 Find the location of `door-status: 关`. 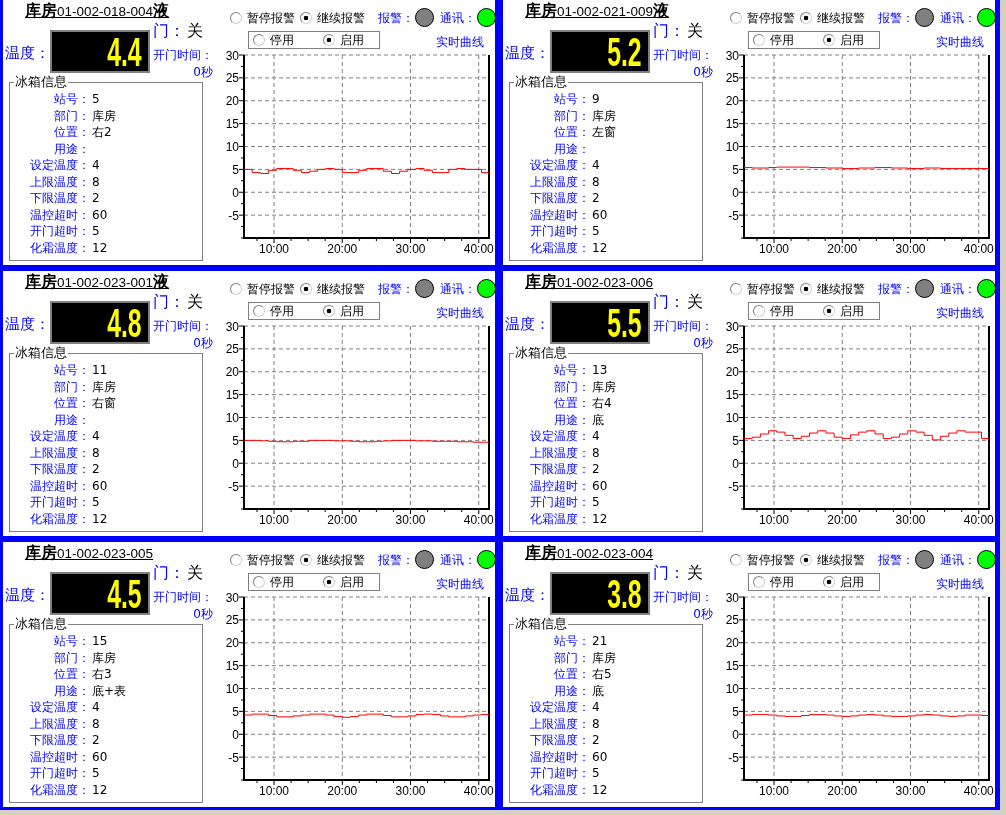

door-status: 关 is located at coordinates (695, 573).